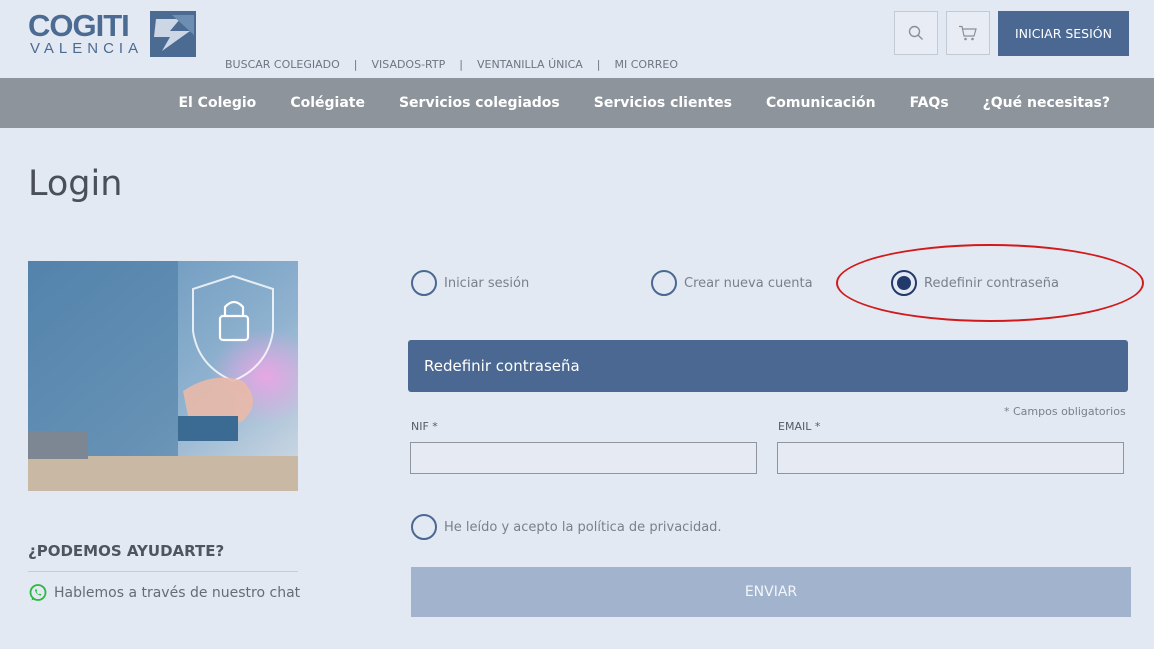  Describe the element at coordinates (75, 184) in the screenshot. I see `page-title: Login` at that location.